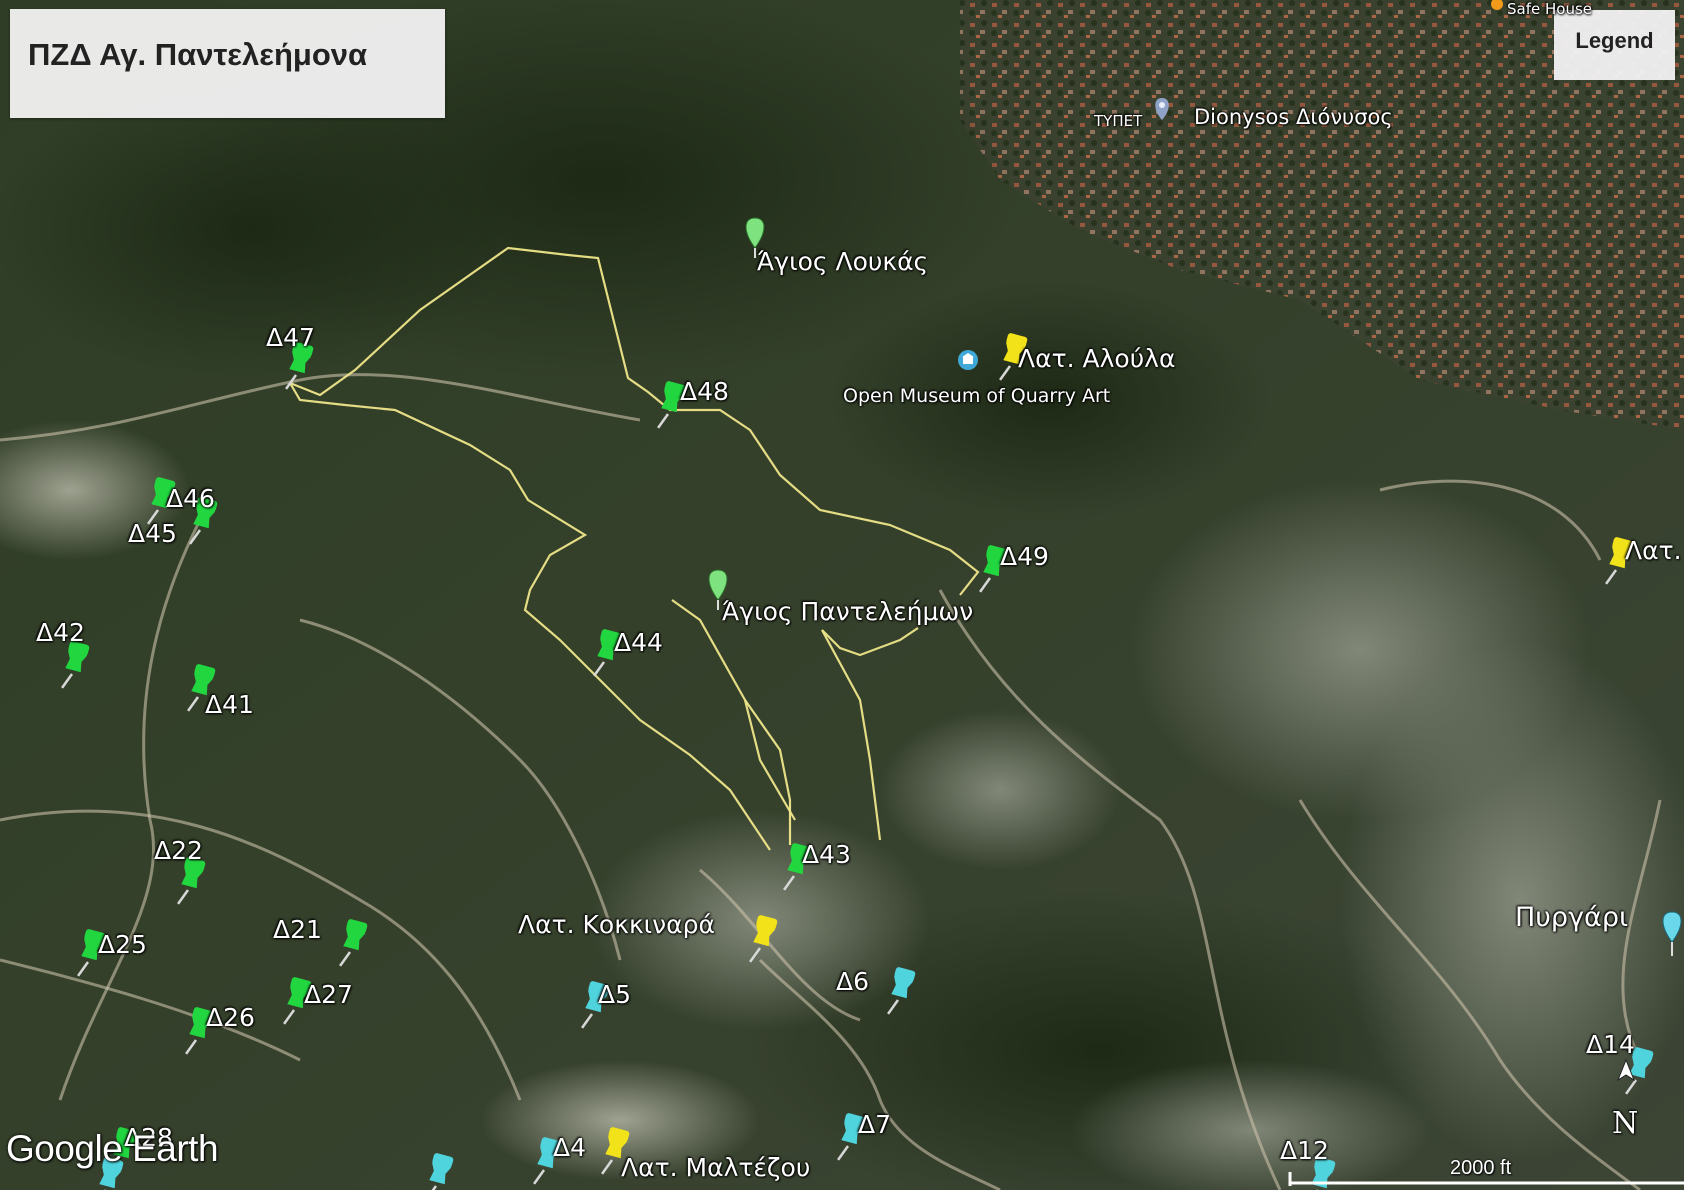 The image size is (1684, 1190). What do you see at coordinates (60, 632) in the screenshot?
I see `pin-label: Δ42` at bounding box center [60, 632].